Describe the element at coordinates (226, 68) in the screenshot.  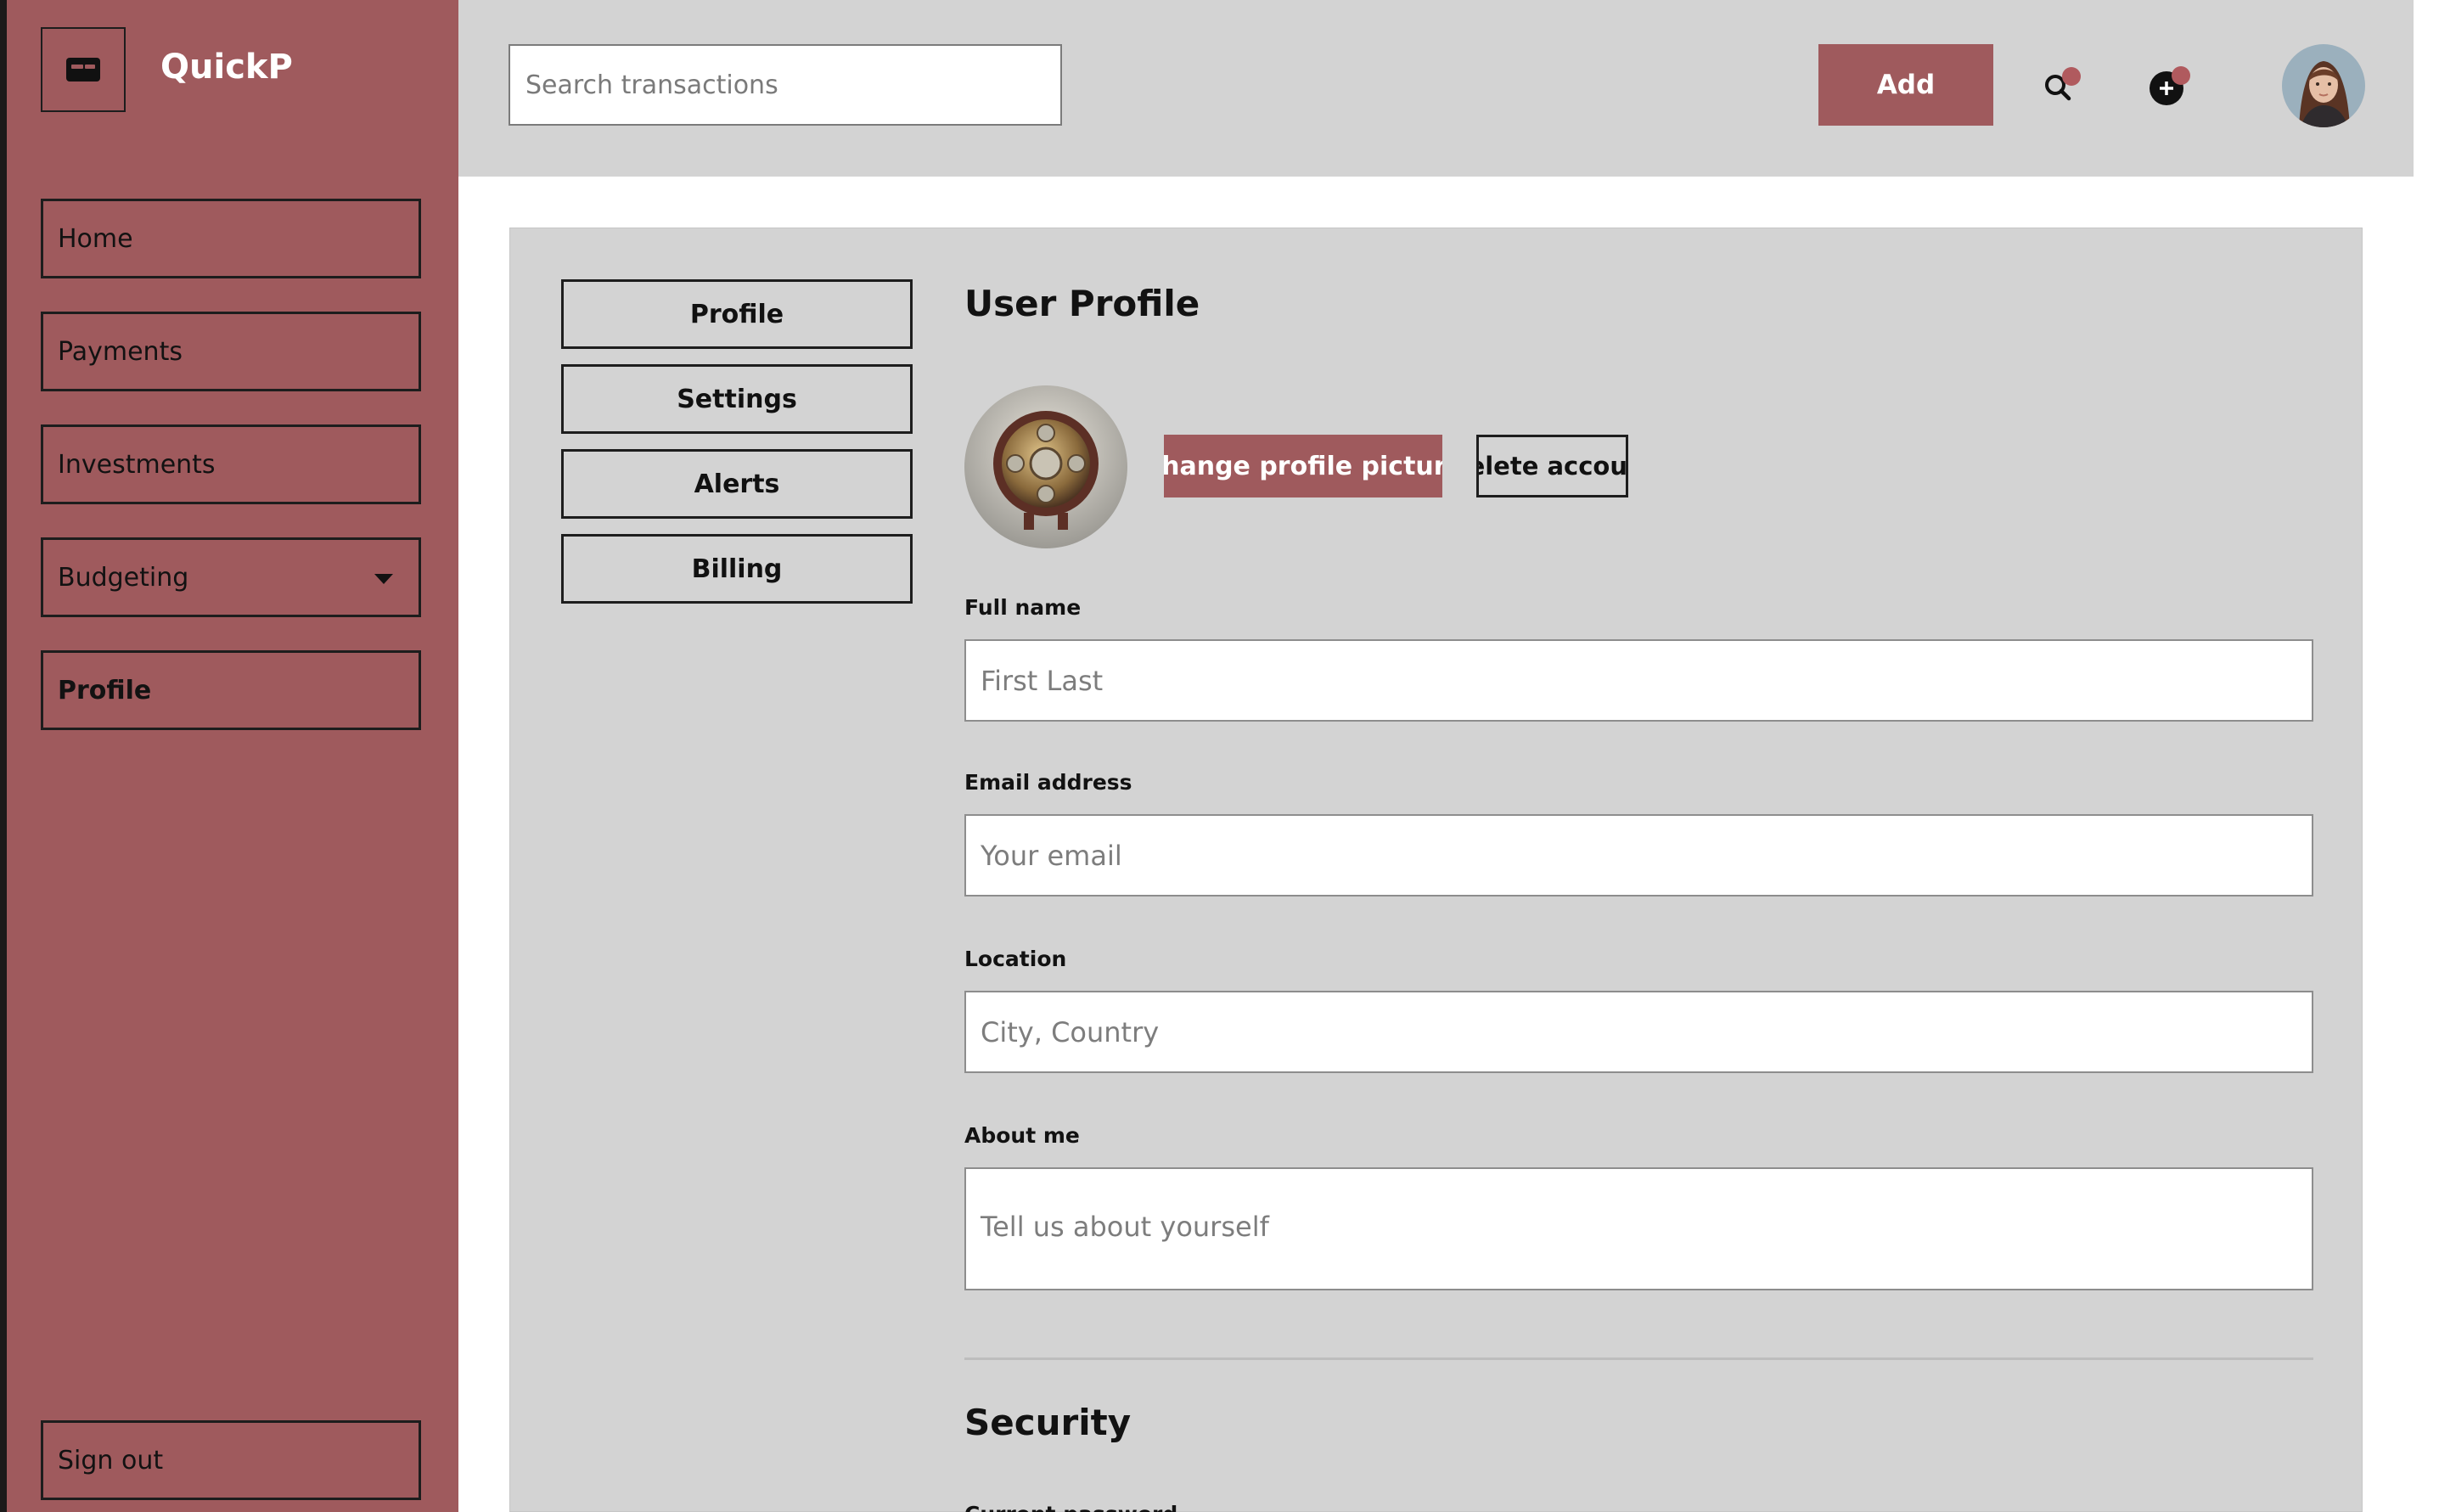
I see `app-name: QuickP` at that location.